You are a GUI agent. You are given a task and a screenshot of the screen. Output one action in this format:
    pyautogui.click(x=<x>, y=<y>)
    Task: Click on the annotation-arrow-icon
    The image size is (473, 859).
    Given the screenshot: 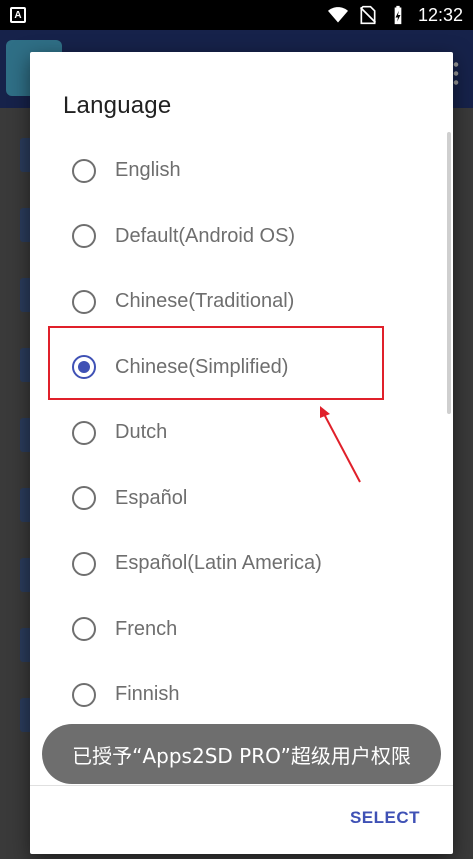 What is the action you would take?
    pyautogui.click(x=340, y=444)
    